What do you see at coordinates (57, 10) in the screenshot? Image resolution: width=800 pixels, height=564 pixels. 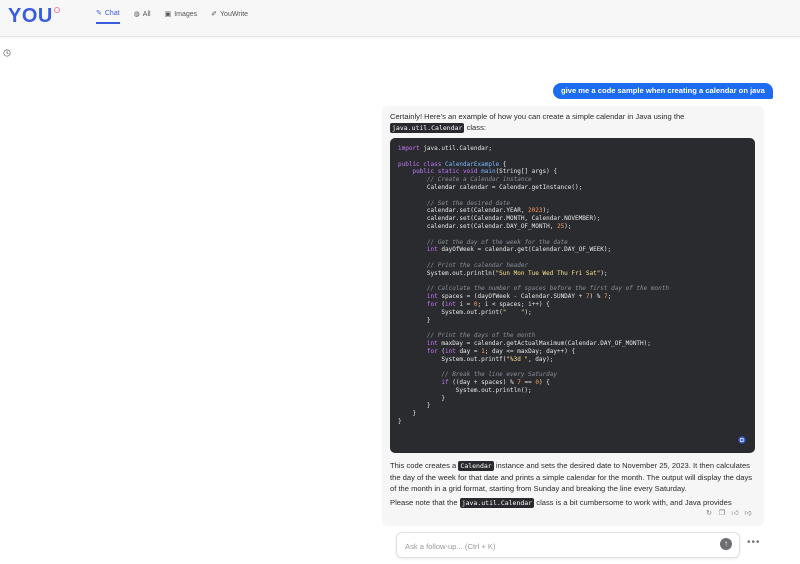 I see `logo-mark-icon` at bounding box center [57, 10].